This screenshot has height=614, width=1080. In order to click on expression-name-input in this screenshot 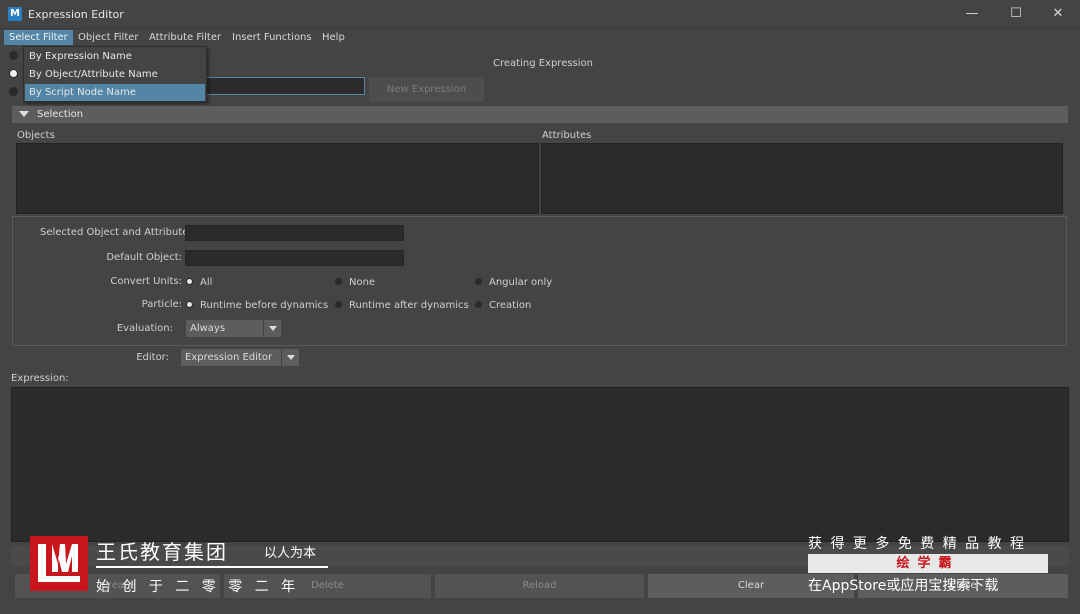, I will do `click(285, 86)`.